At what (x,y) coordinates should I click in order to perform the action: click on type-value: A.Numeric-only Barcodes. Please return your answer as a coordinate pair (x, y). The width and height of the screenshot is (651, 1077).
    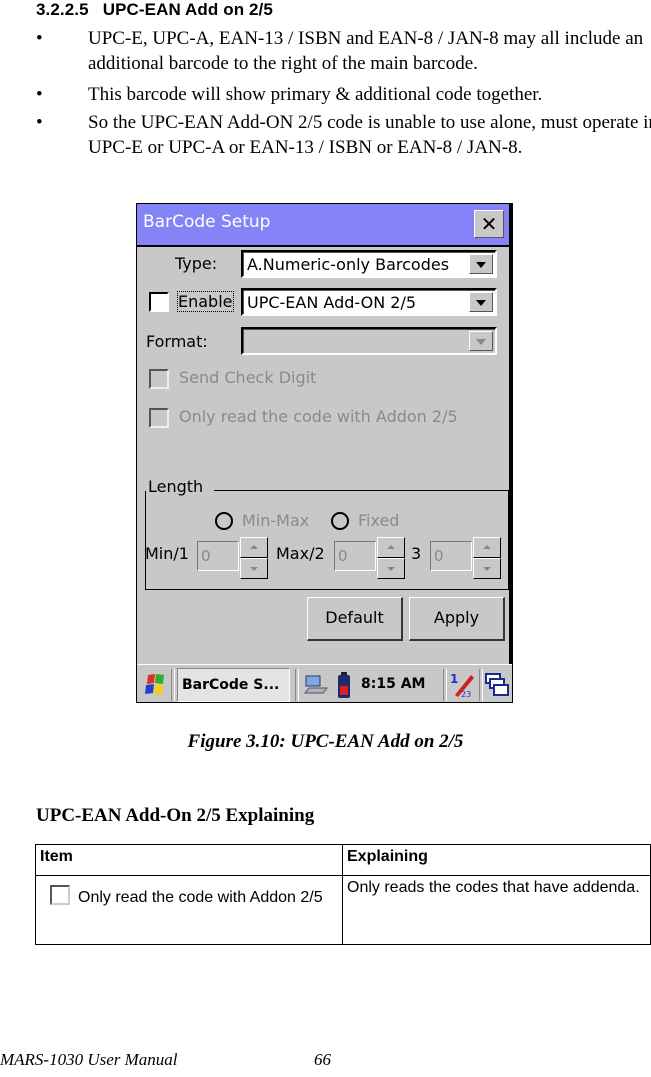
    Looking at the image, I should click on (348, 264).